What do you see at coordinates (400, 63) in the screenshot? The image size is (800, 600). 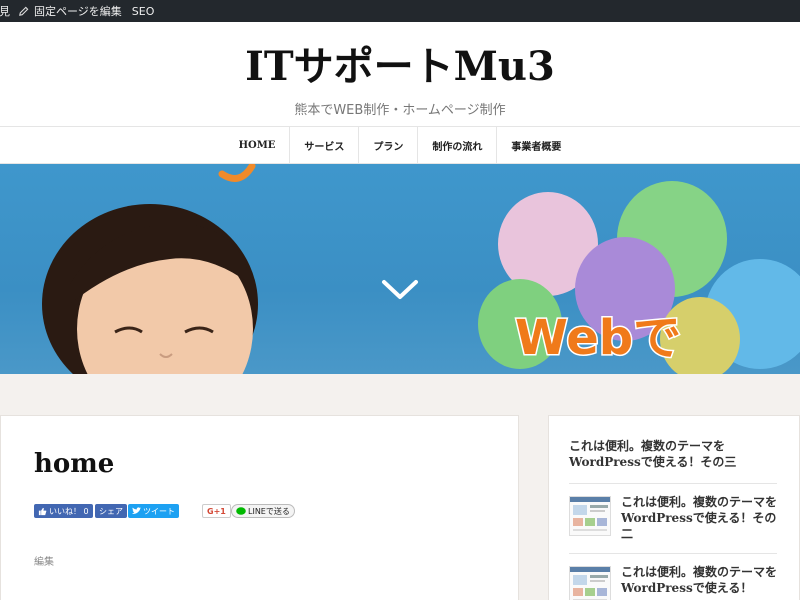 I see `site-title: ITサポートMu3` at bounding box center [400, 63].